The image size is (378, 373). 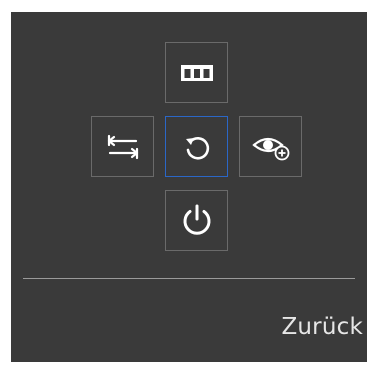 What do you see at coordinates (322, 327) in the screenshot?
I see `back-label: Zurück` at bounding box center [322, 327].